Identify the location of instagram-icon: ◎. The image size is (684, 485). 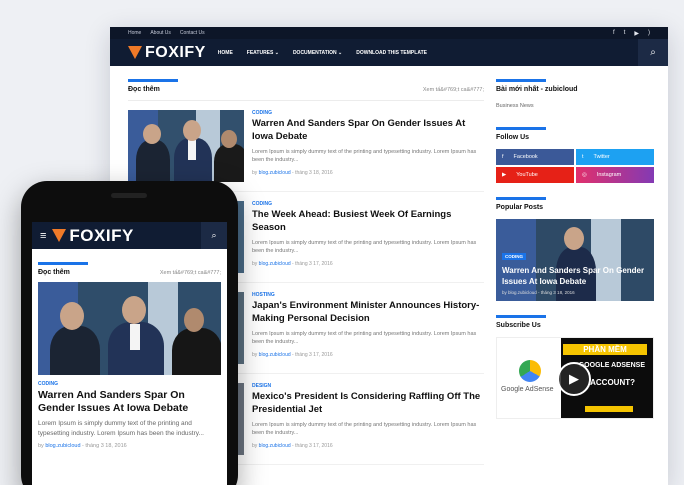
(584, 175).